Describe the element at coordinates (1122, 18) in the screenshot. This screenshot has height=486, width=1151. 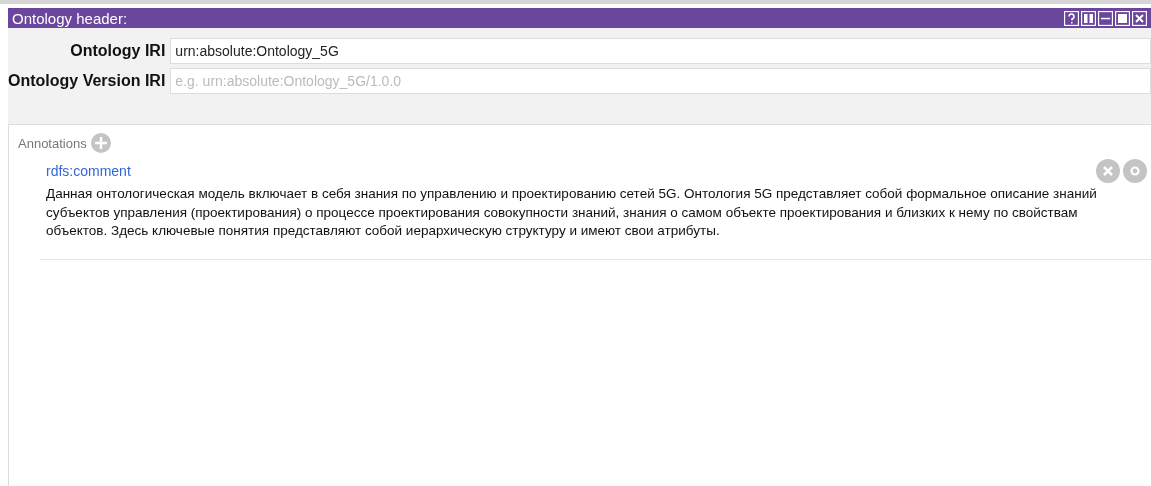
I see `maximize-icon` at that location.